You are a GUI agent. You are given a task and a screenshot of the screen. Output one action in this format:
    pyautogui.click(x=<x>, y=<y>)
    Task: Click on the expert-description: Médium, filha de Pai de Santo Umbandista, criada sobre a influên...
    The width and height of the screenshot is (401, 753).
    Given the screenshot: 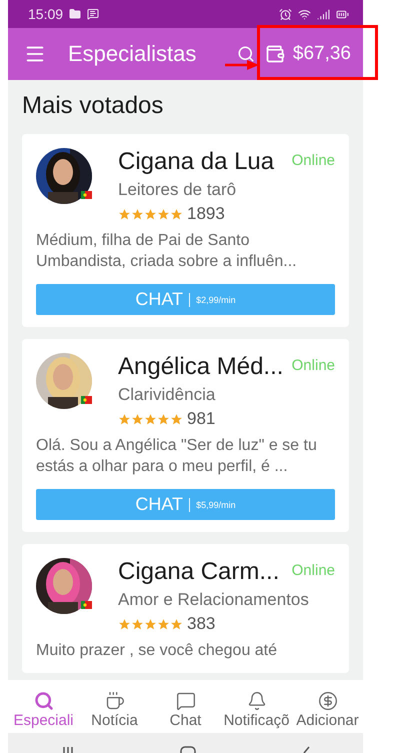 What is the action you would take?
    pyautogui.click(x=167, y=251)
    